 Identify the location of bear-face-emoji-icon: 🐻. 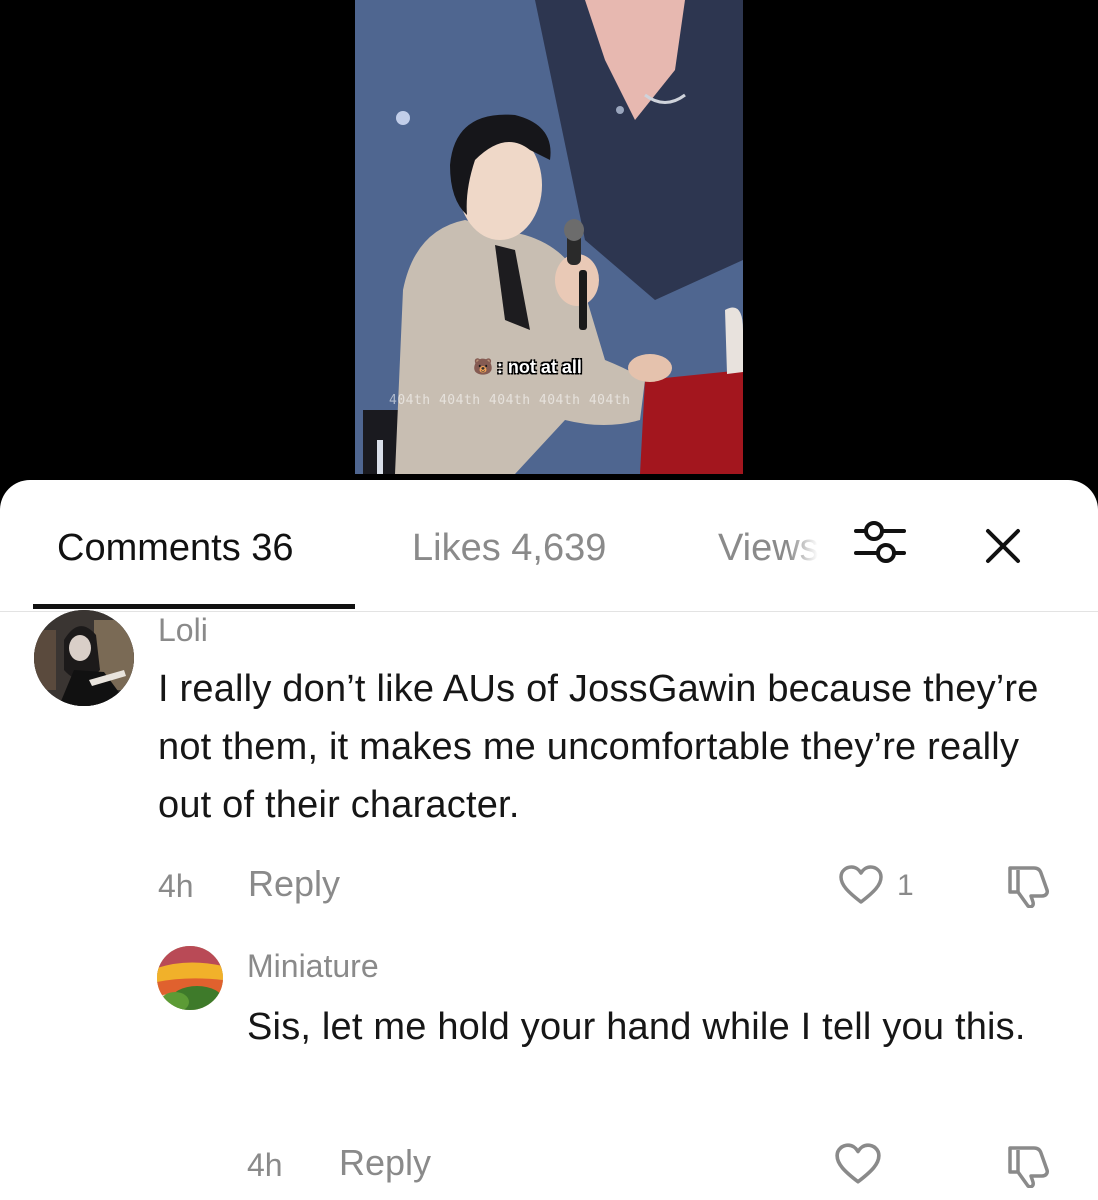
(483, 367).